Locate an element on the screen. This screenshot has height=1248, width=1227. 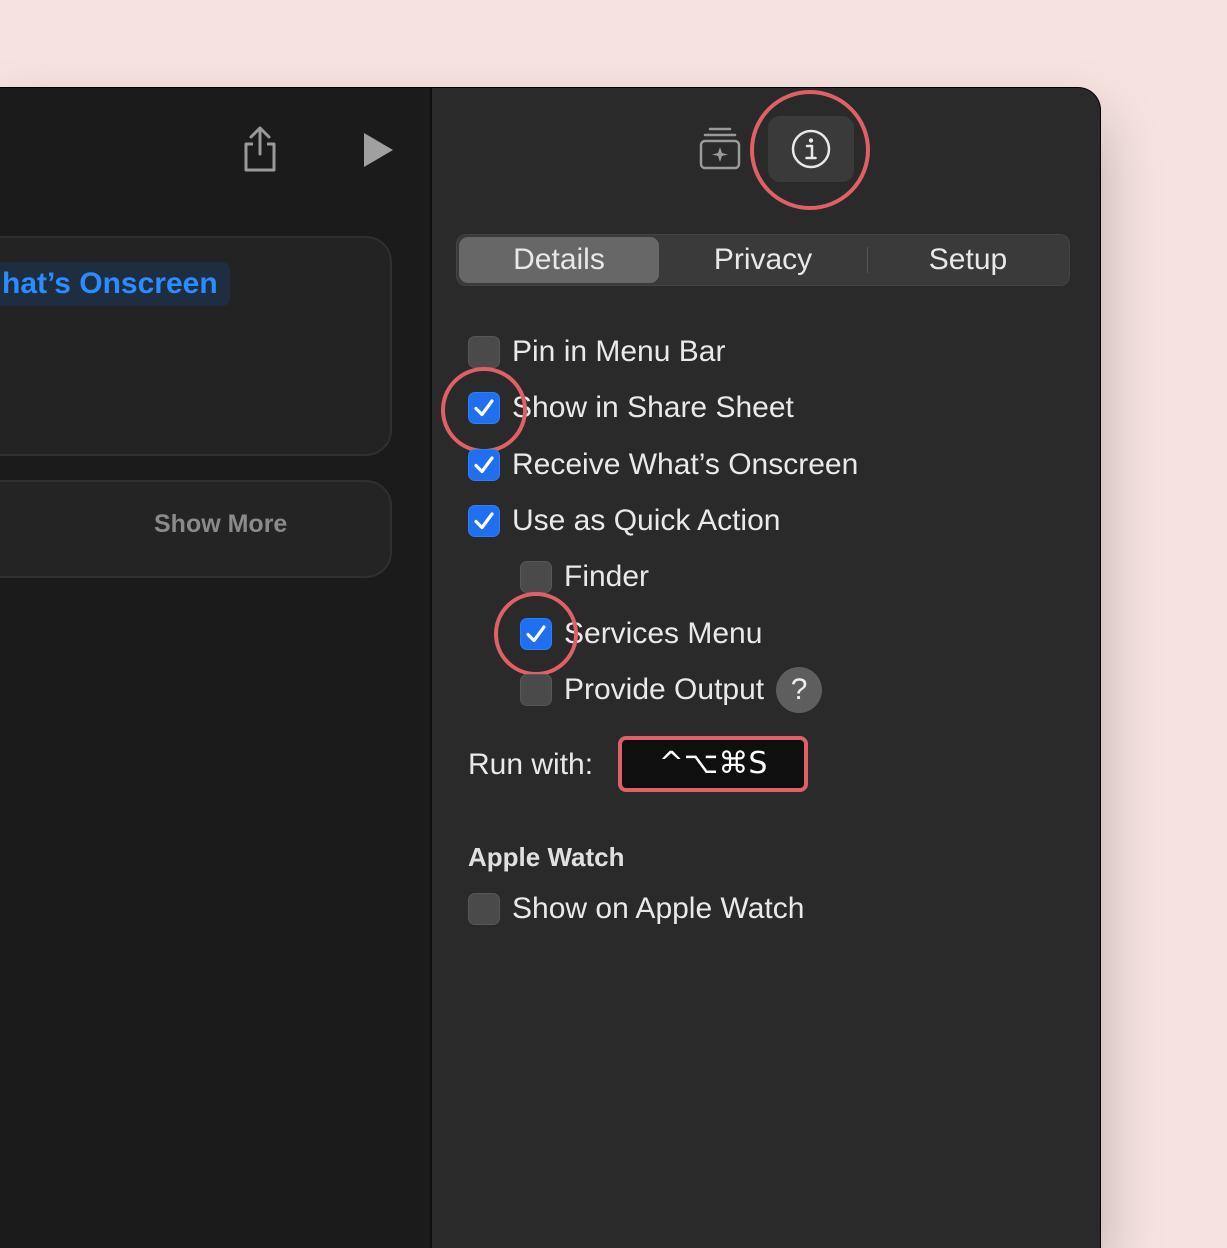
run-button is located at coordinates (378, 150).